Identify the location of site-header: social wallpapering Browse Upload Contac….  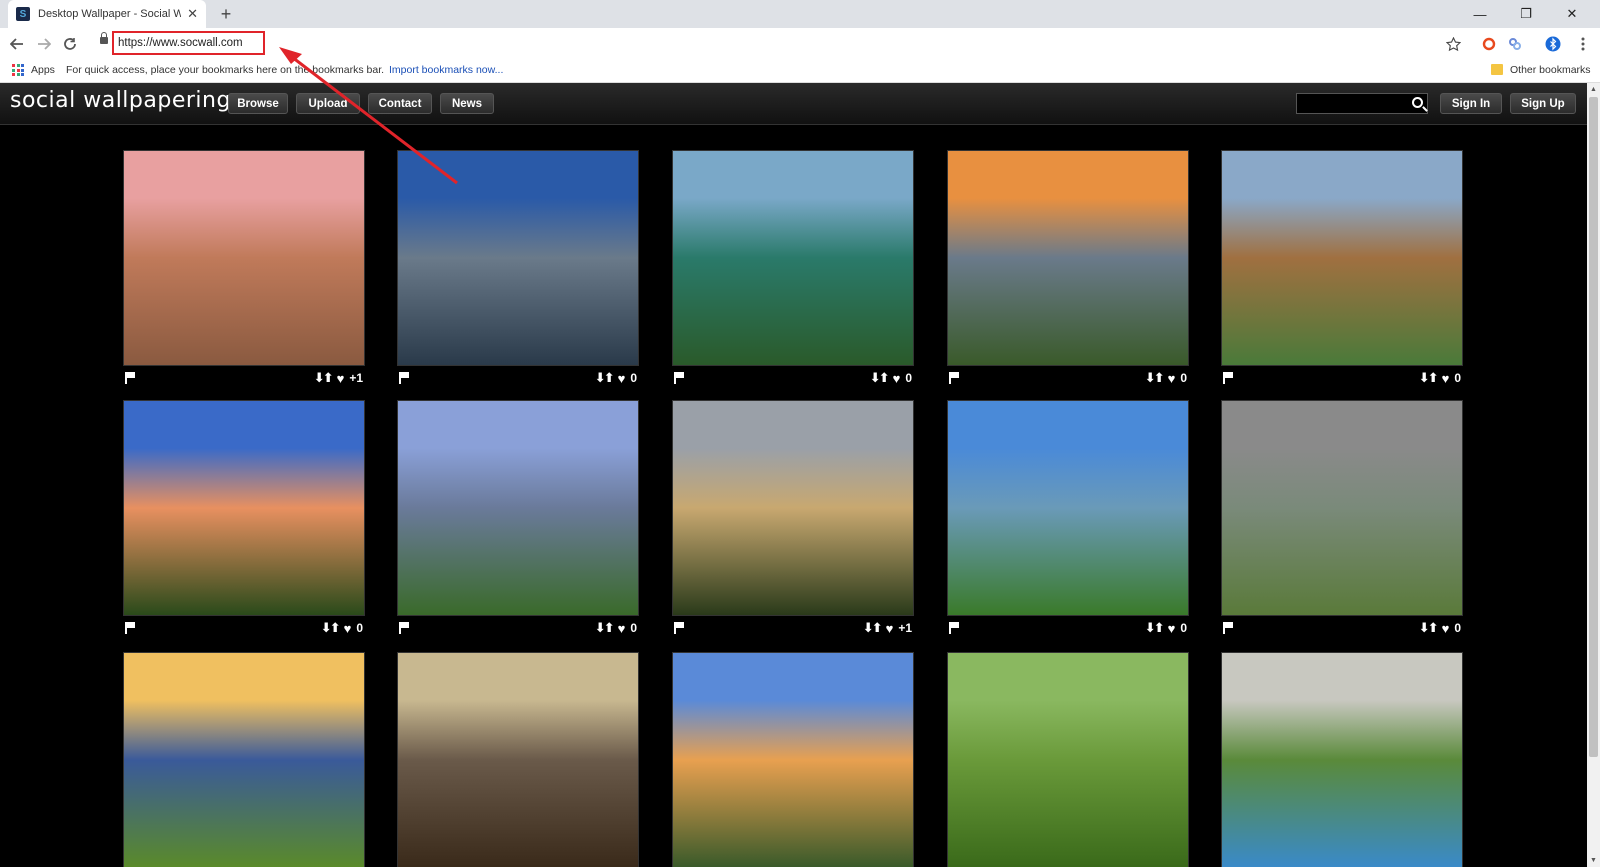
(793, 104).